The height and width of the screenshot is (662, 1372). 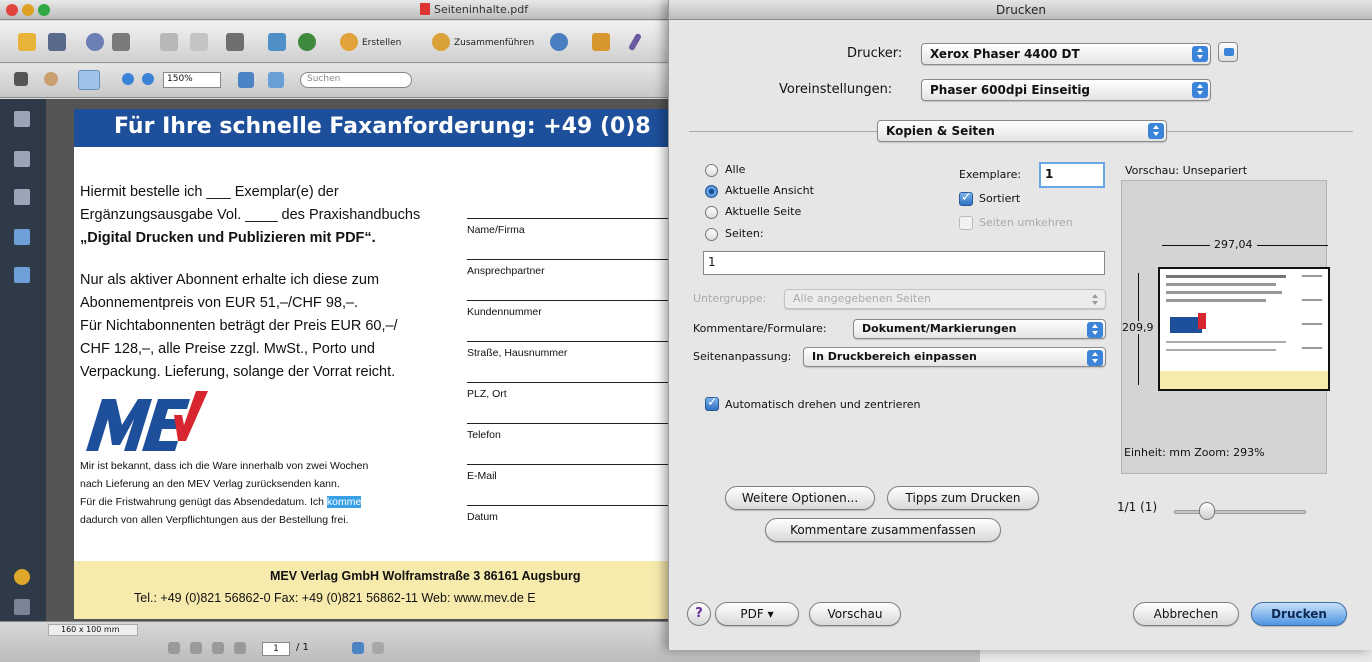 I want to click on upload-icon, so click(x=121, y=42).